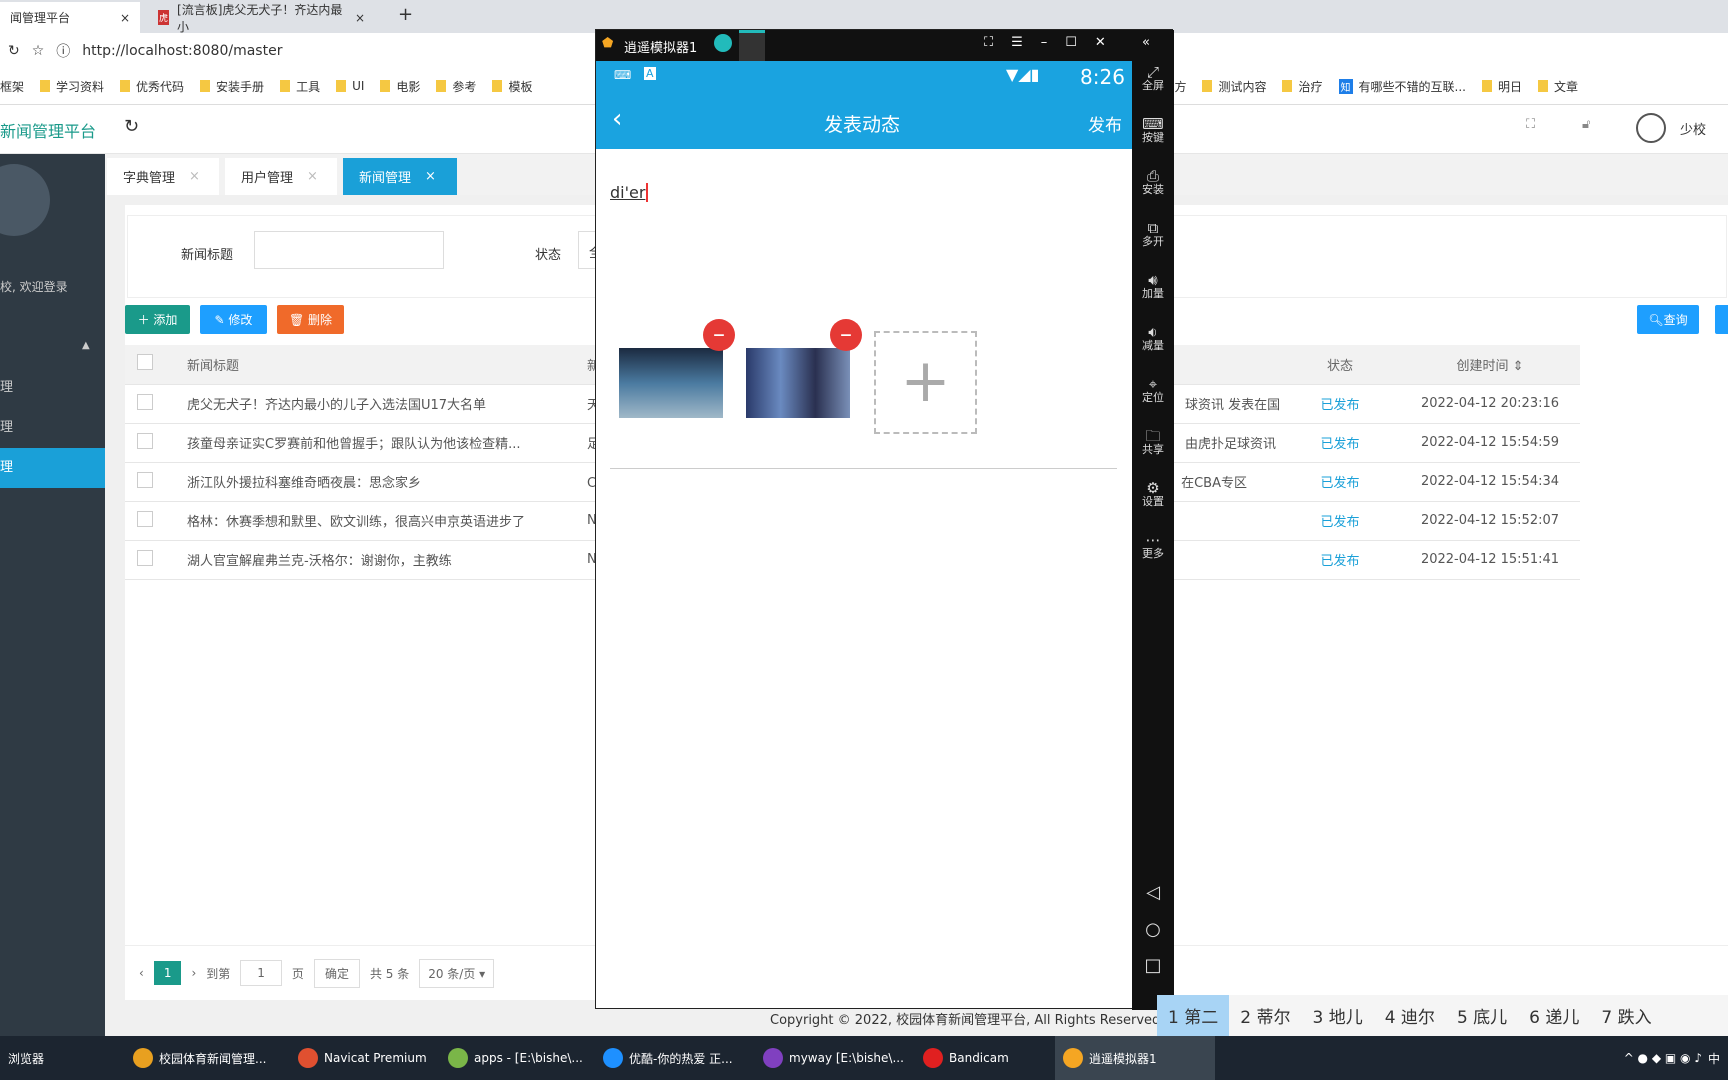 Image resolution: width=1728 pixels, height=1080 pixels. What do you see at coordinates (1626, 1015) in the screenshot?
I see `ime-candidate: 7 跌入` at bounding box center [1626, 1015].